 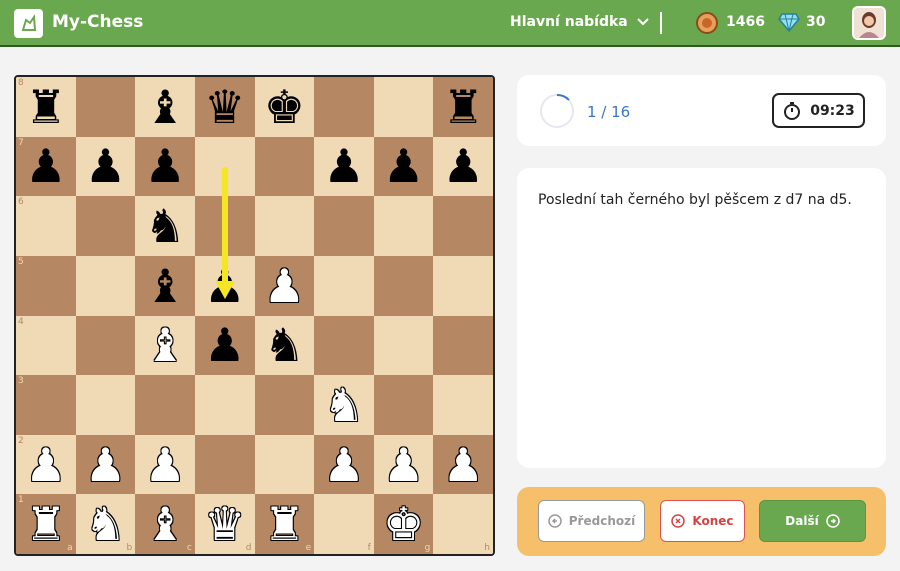 What do you see at coordinates (403, 107) in the screenshot?
I see `square-g8` at bounding box center [403, 107].